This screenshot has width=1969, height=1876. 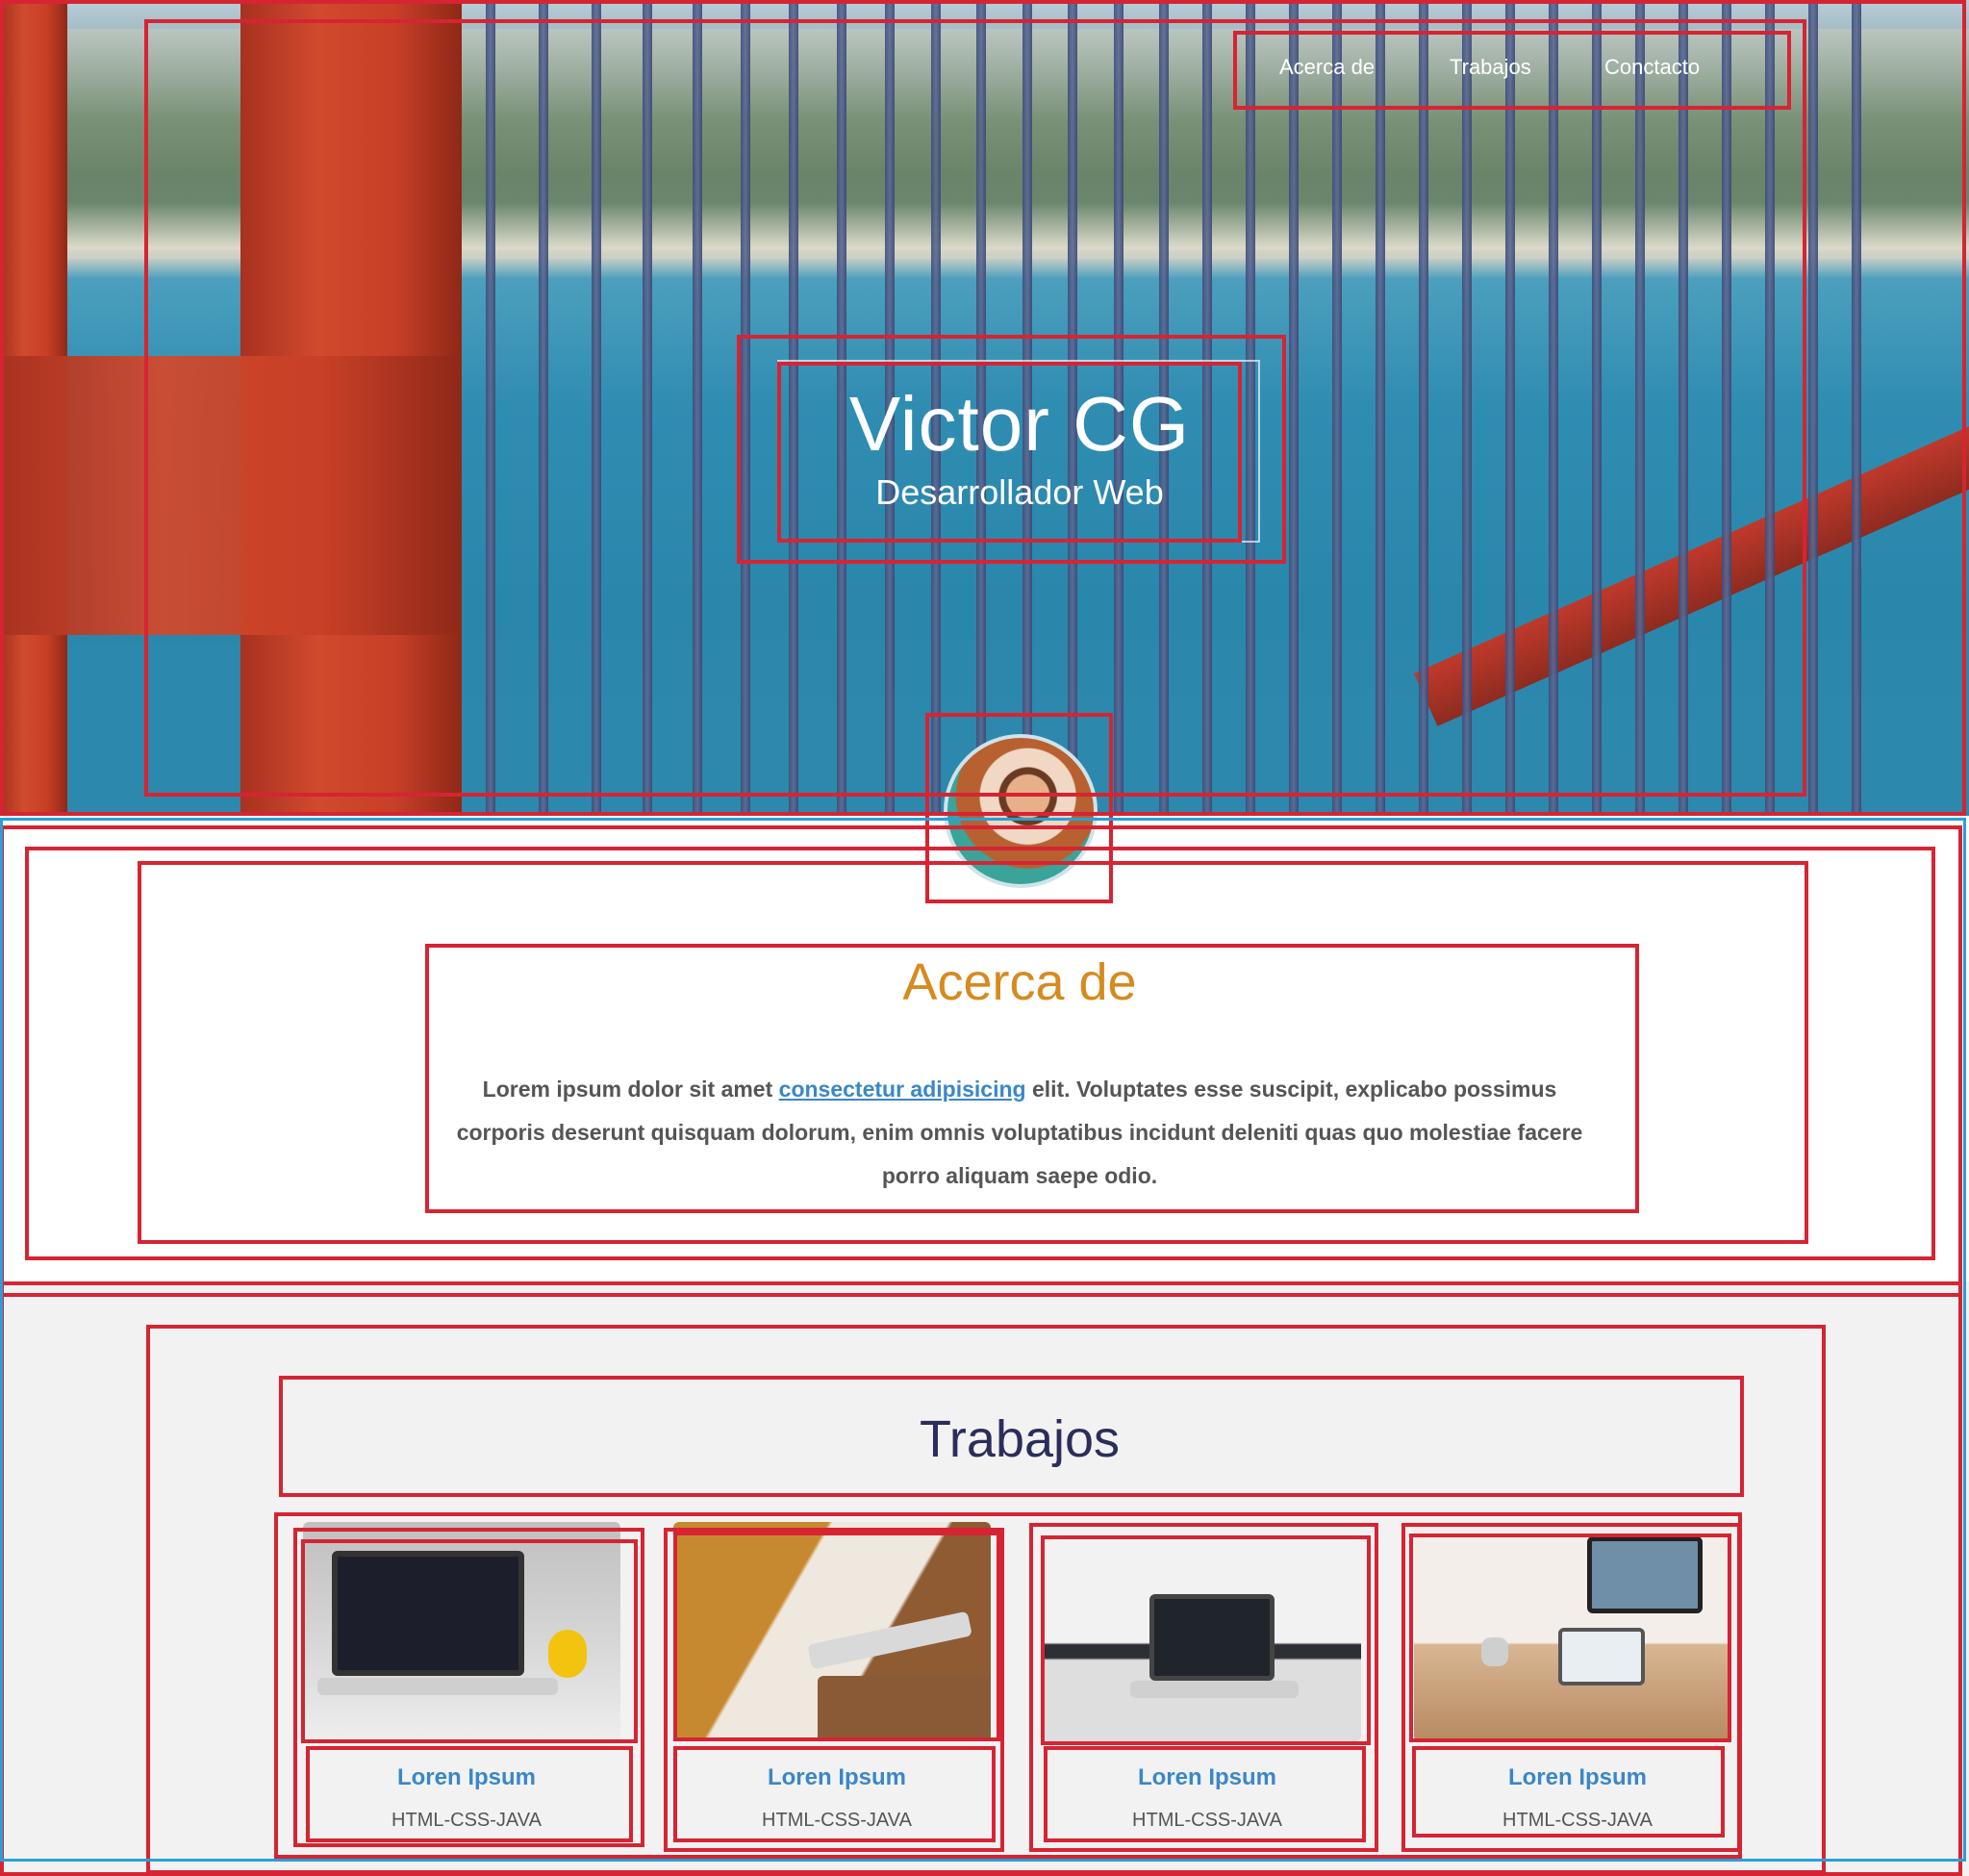 I want to click on bridge-deck, so click(x=1691, y=574).